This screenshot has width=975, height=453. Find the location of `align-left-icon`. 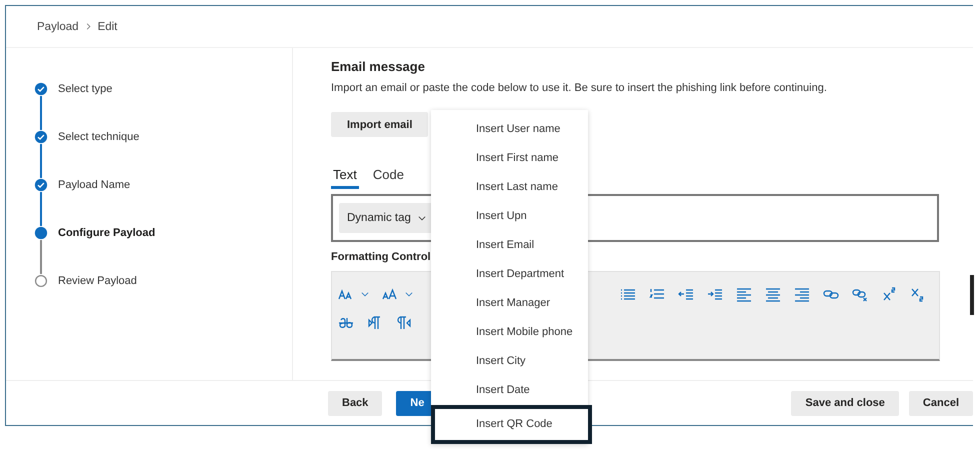

align-left-icon is located at coordinates (744, 294).